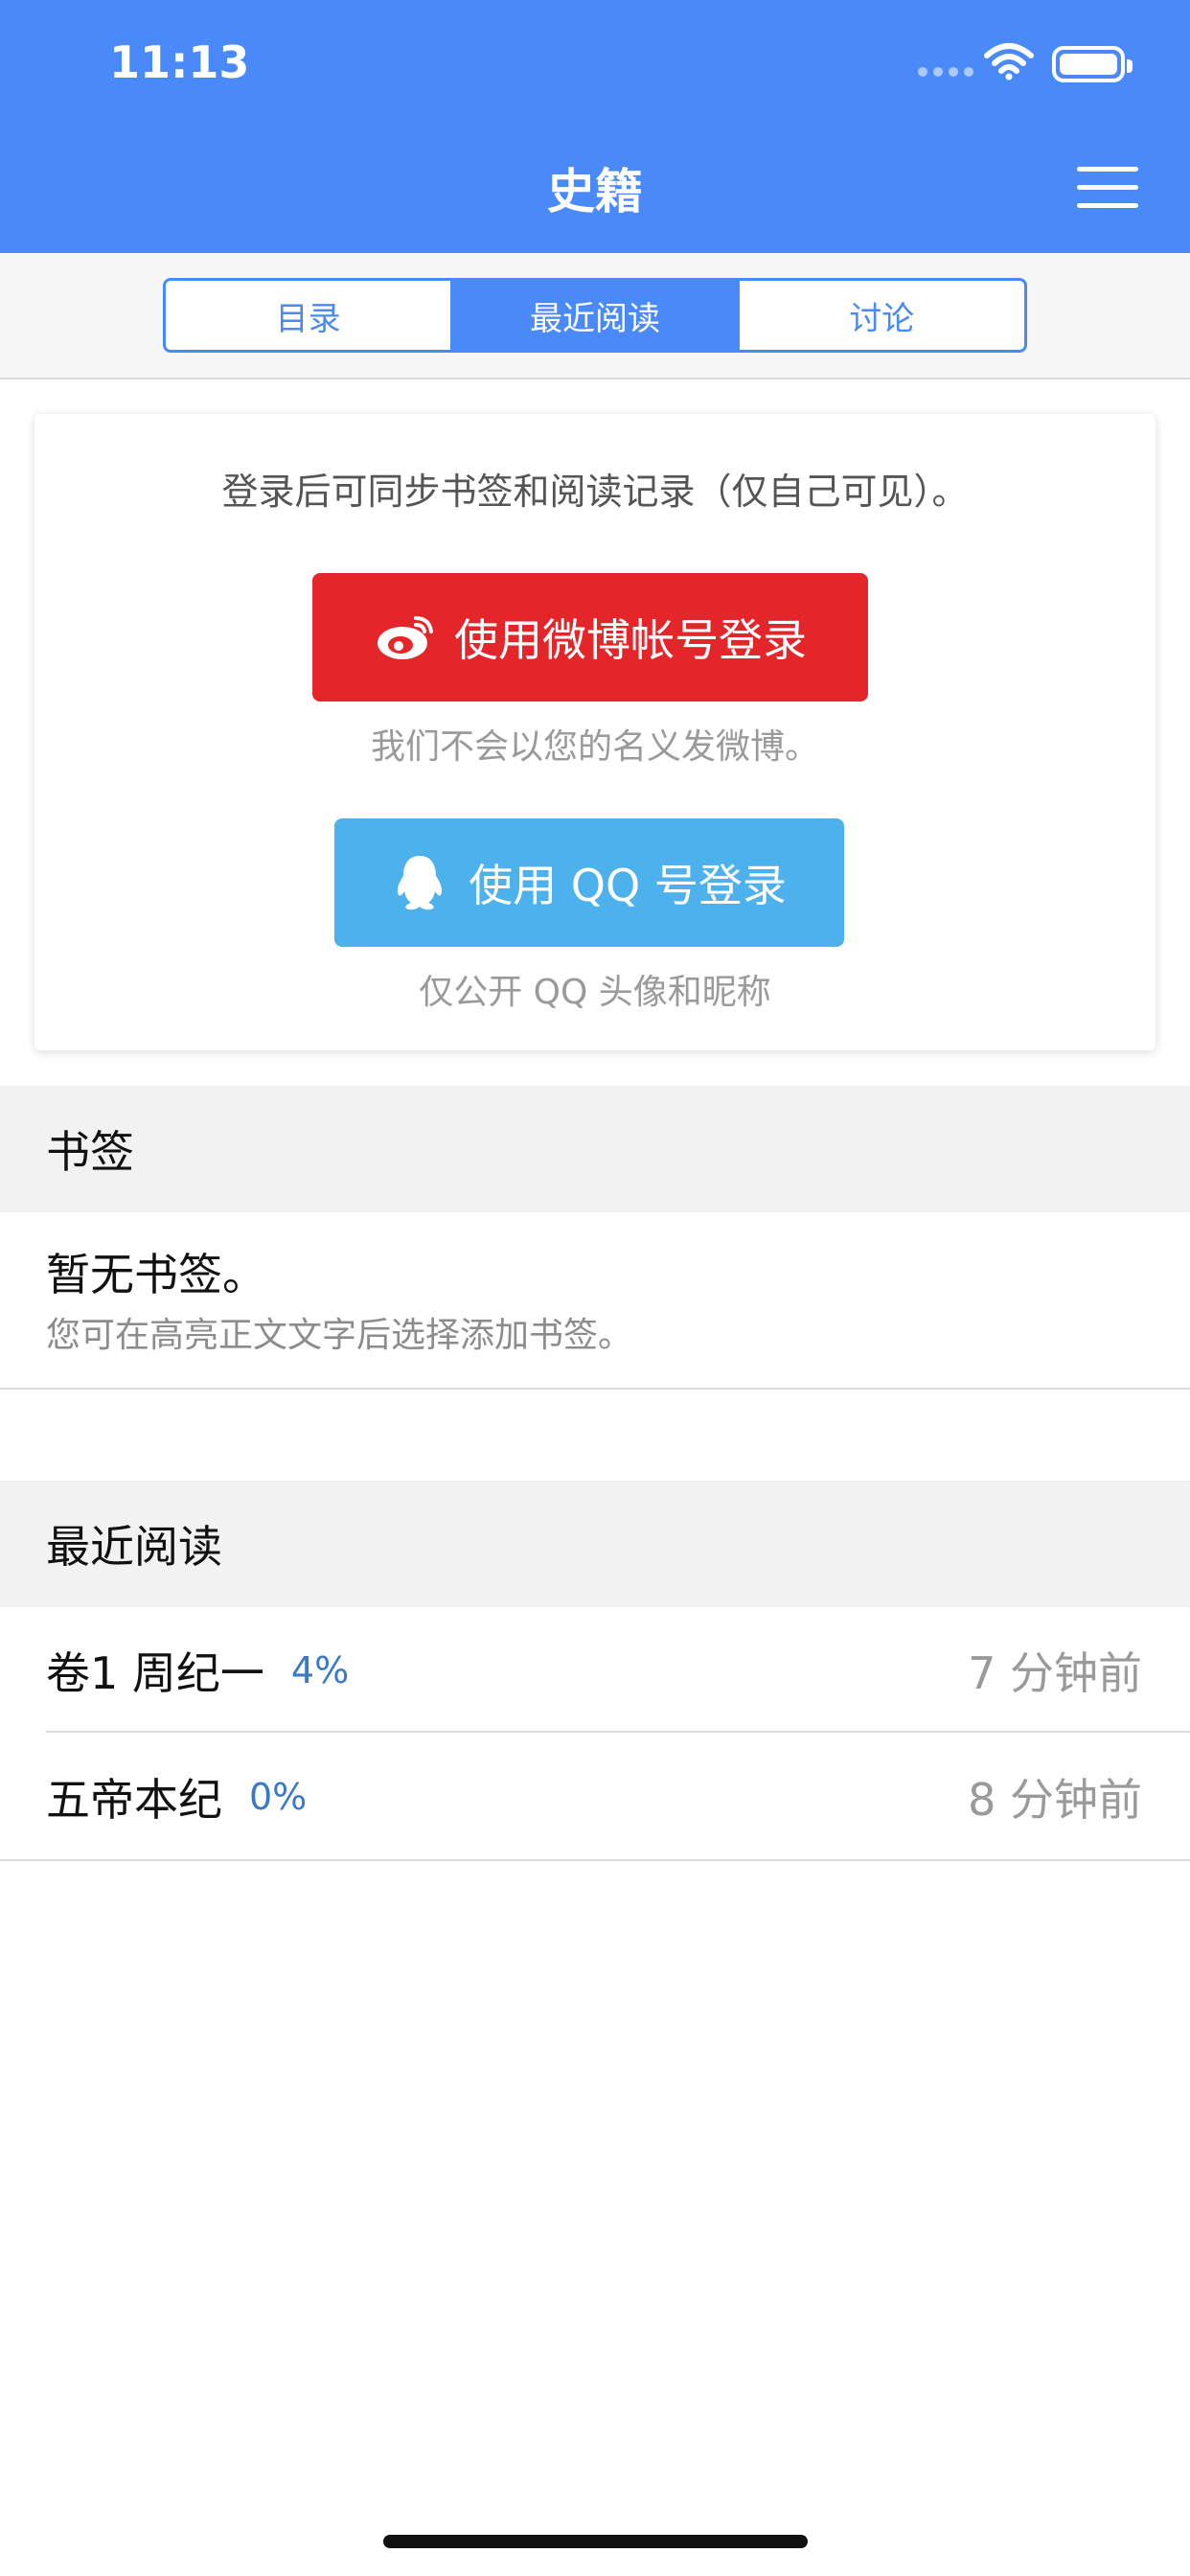  Describe the element at coordinates (595, 492) in the screenshot. I see `login-note: 登录后可同步书签和阅读记录（仅自己可见）。` at that location.